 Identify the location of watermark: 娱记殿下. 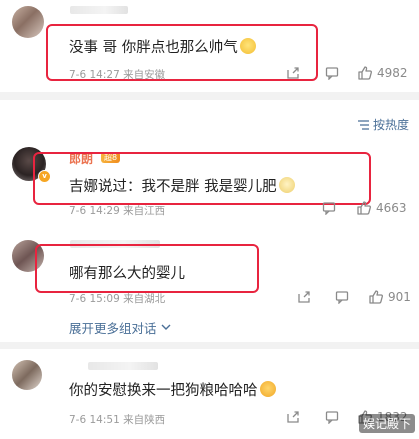
(386, 423).